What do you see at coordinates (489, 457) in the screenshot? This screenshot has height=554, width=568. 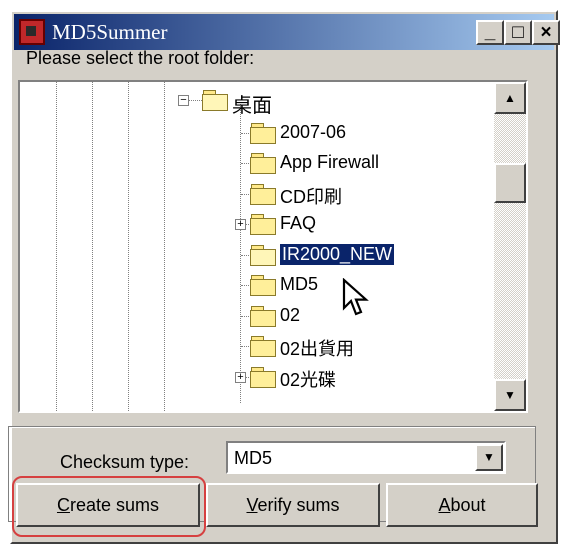 I see `chevron-down-icon: ▼` at bounding box center [489, 457].